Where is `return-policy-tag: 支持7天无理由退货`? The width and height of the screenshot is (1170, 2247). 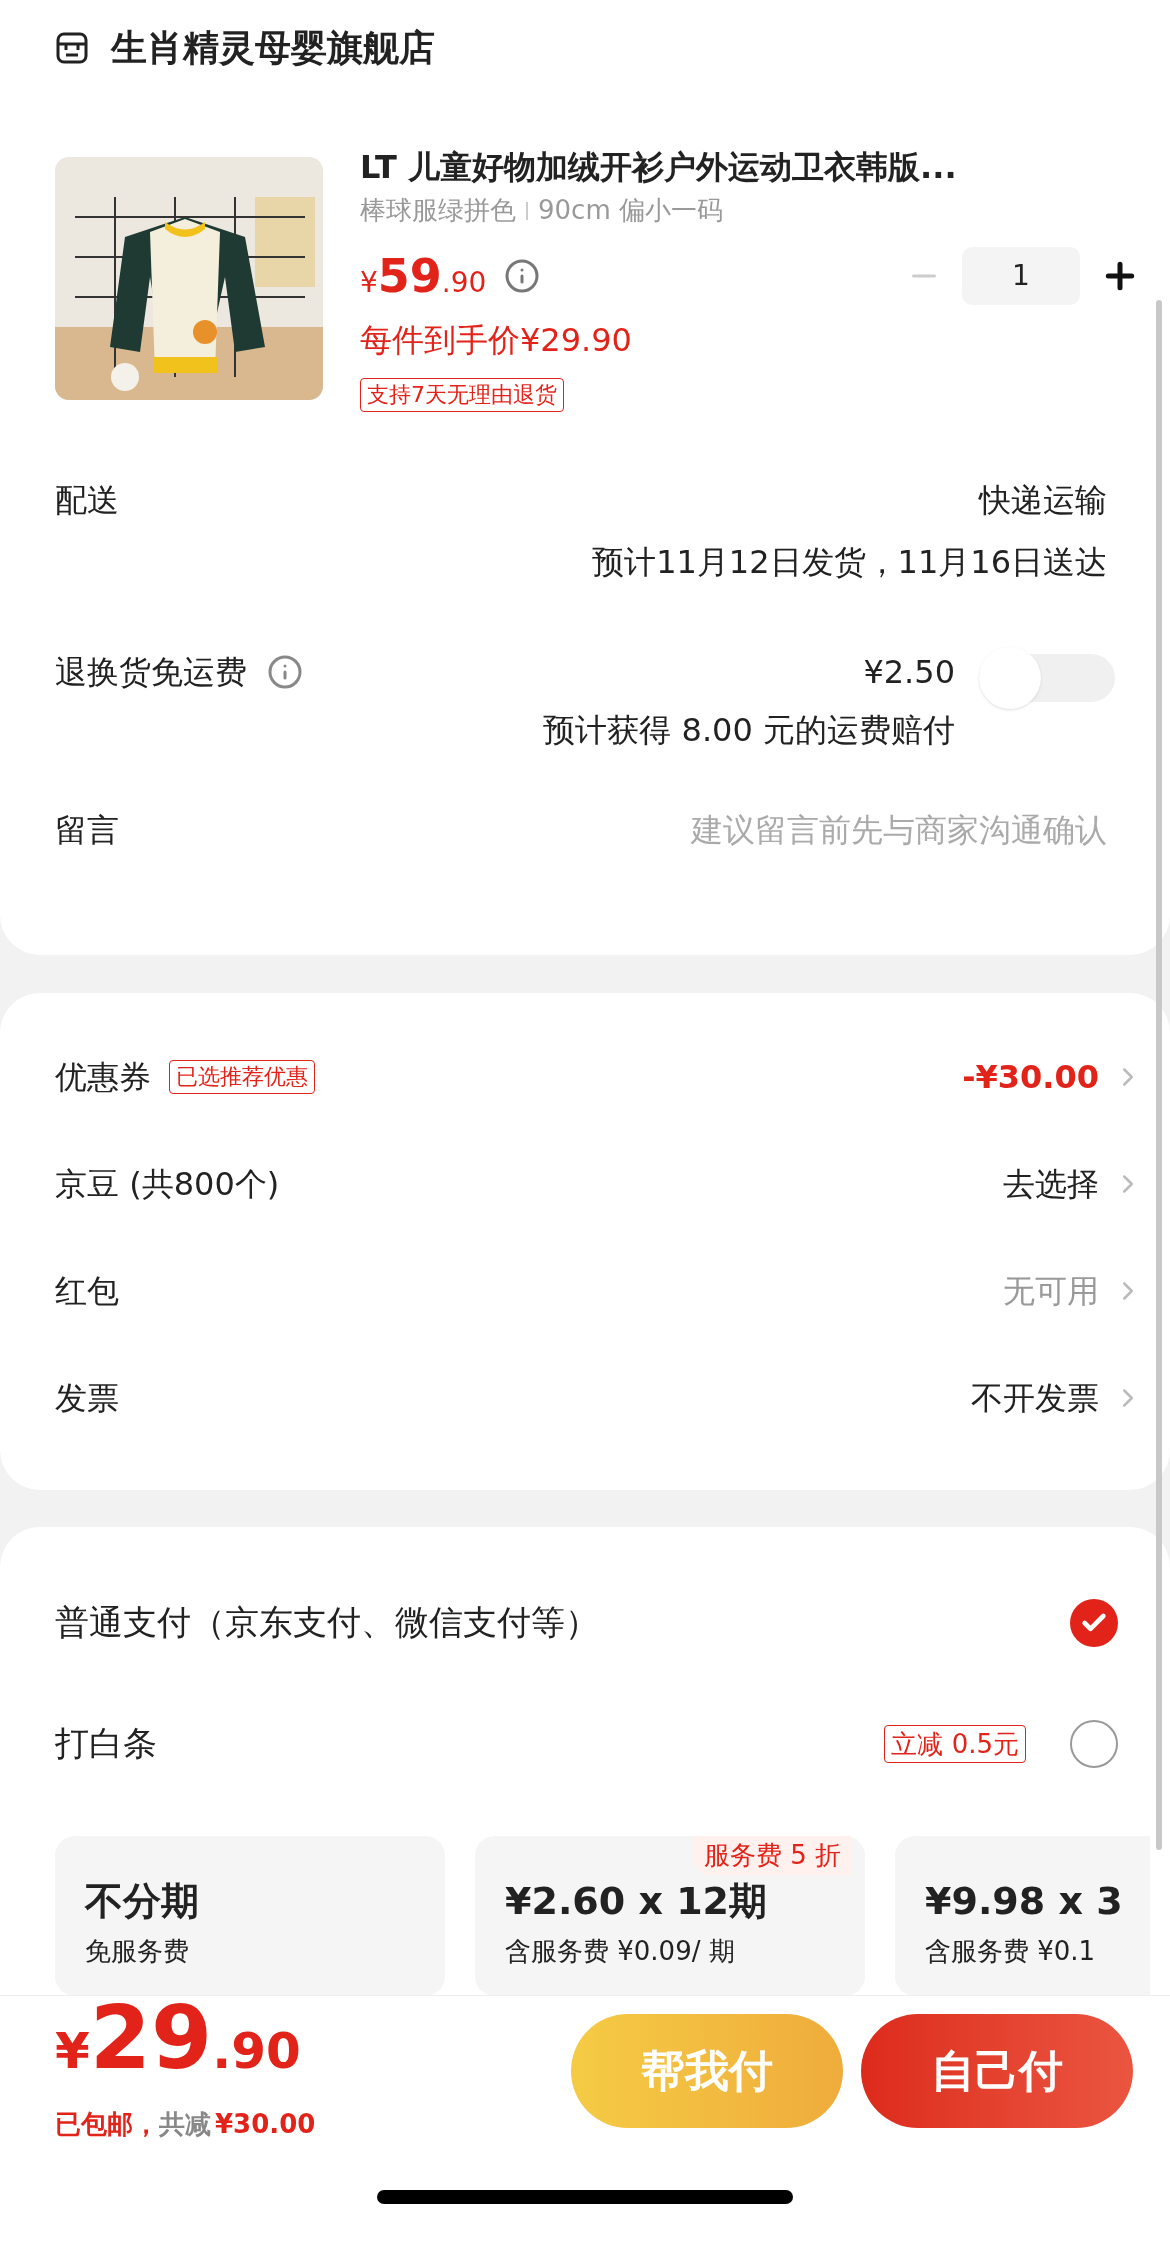 return-policy-tag: 支持7天无理由退货 is located at coordinates (462, 395).